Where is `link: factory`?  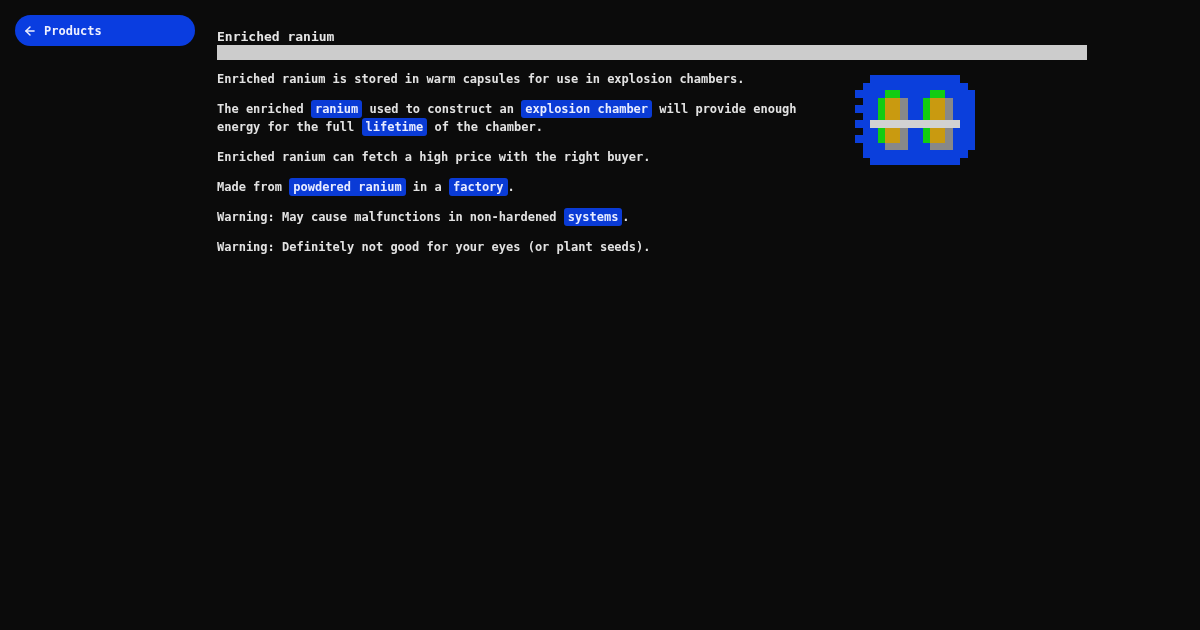 link: factory is located at coordinates (478, 187).